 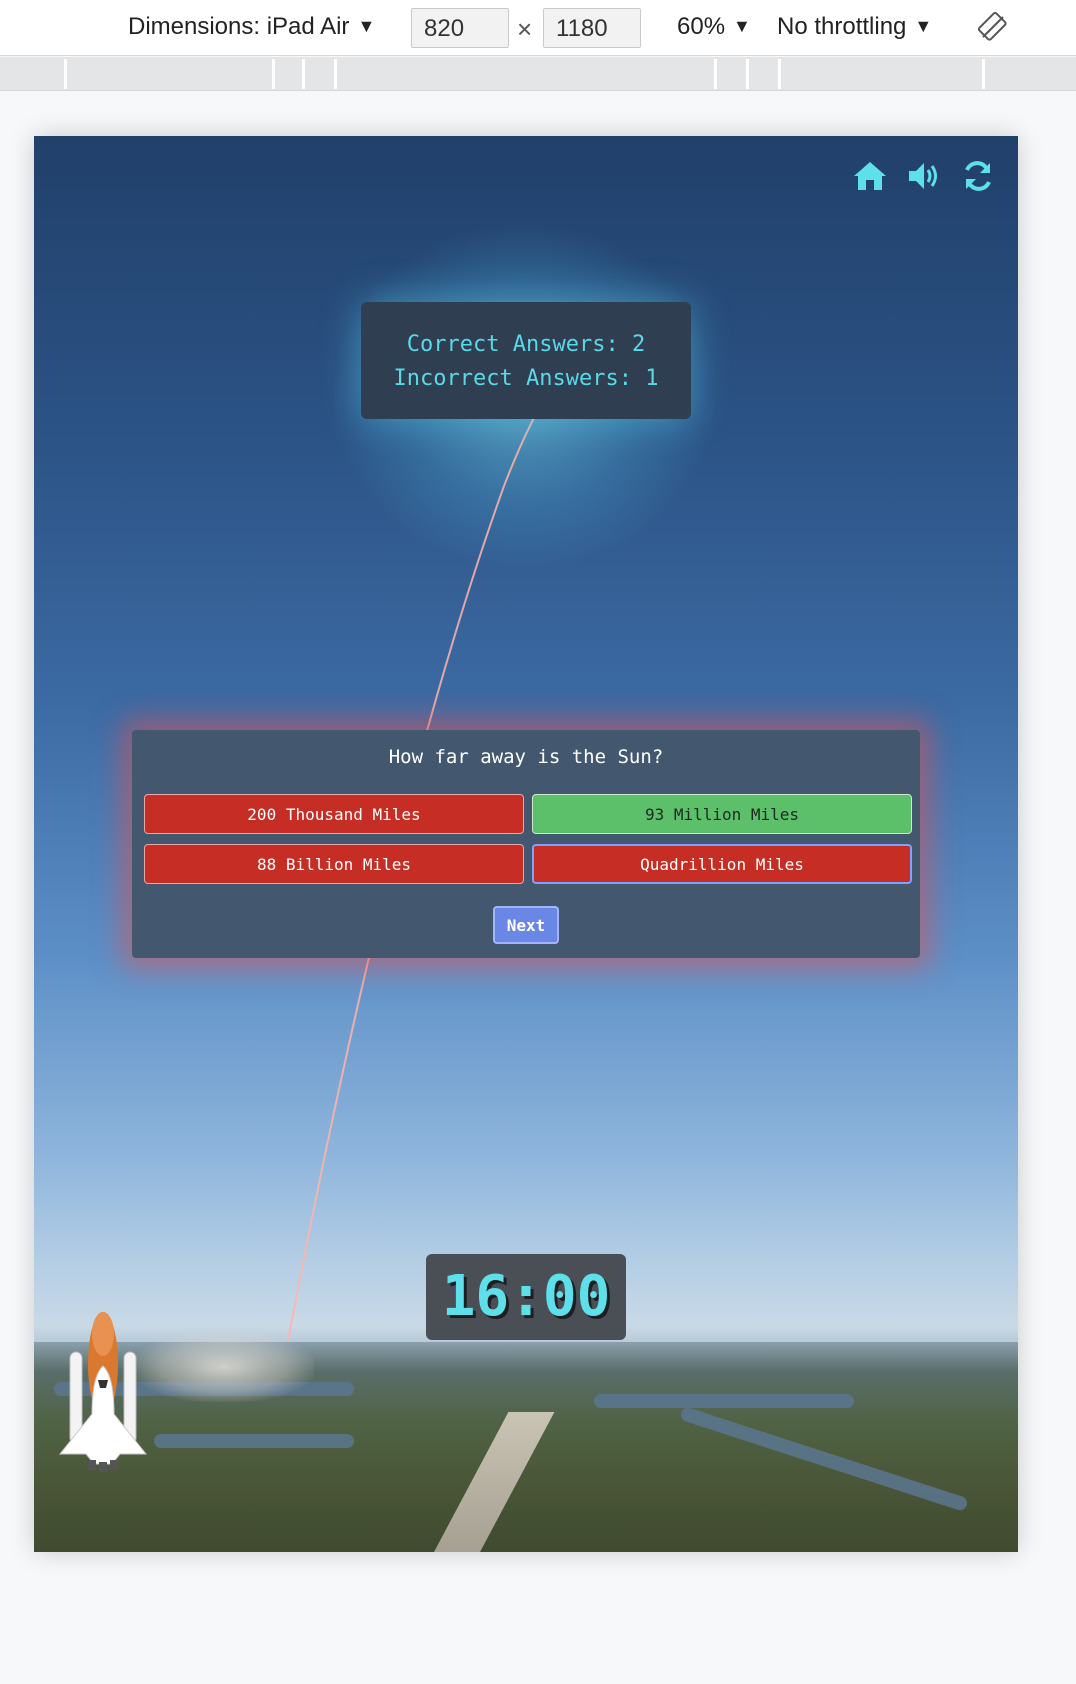 What do you see at coordinates (701, 26) in the screenshot?
I see `zoom-label: 60%` at bounding box center [701, 26].